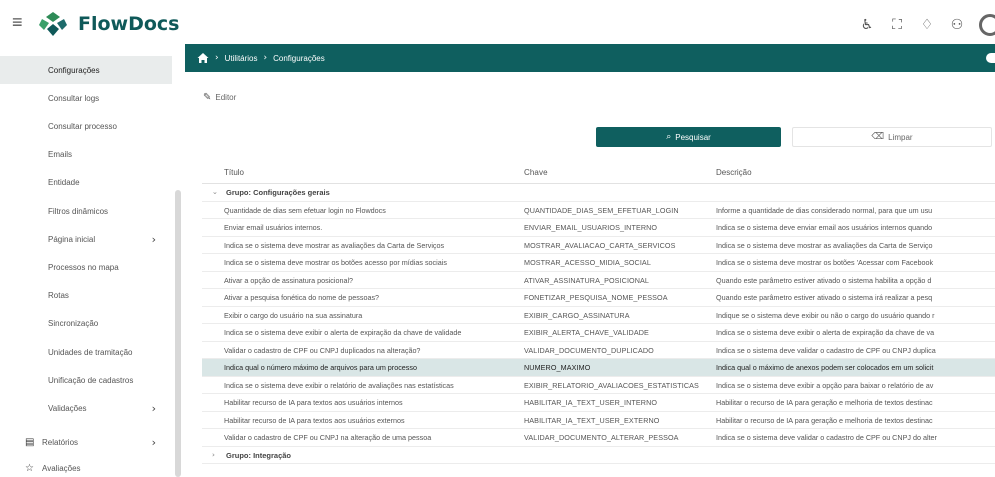 The image size is (995, 477). What do you see at coordinates (86, 324) in the screenshot?
I see `sidebar-item: Sincronização` at bounding box center [86, 324].